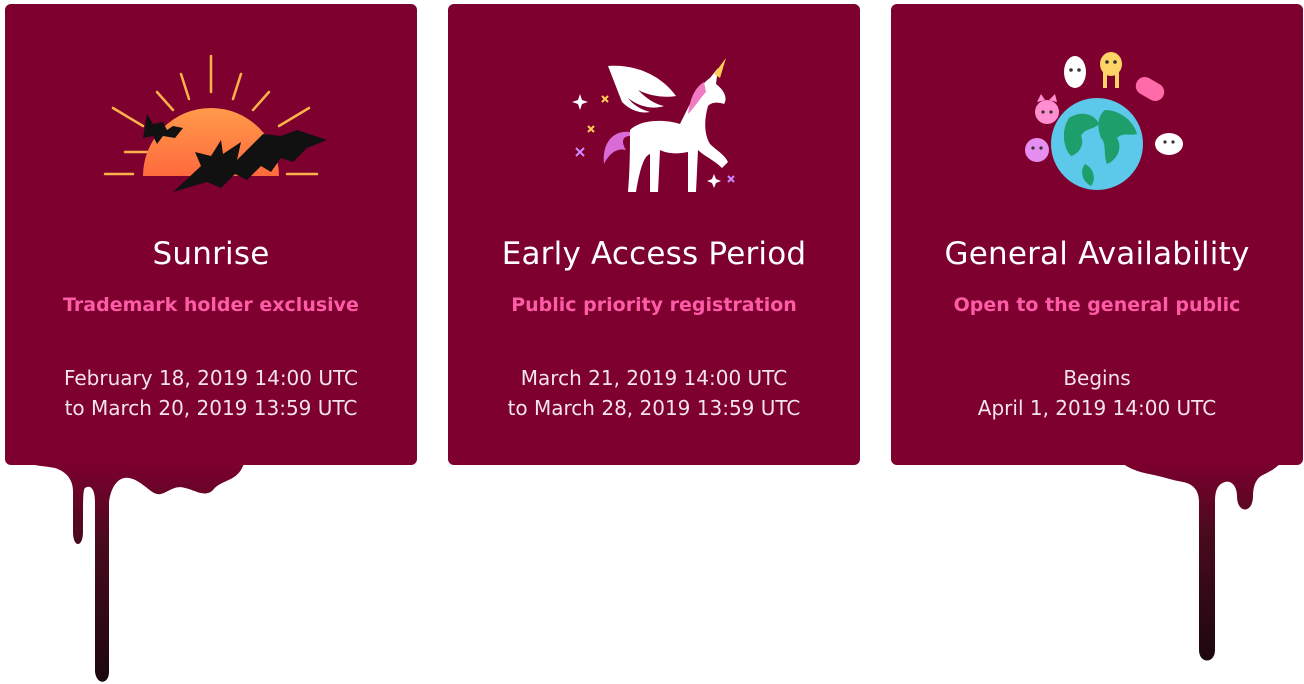 This screenshot has width=1304, height=684. Describe the element at coordinates (1097, 393) in the screenshot. I see `phase-dates: Begins April 1, 2019 14:00 UTC` at that location.